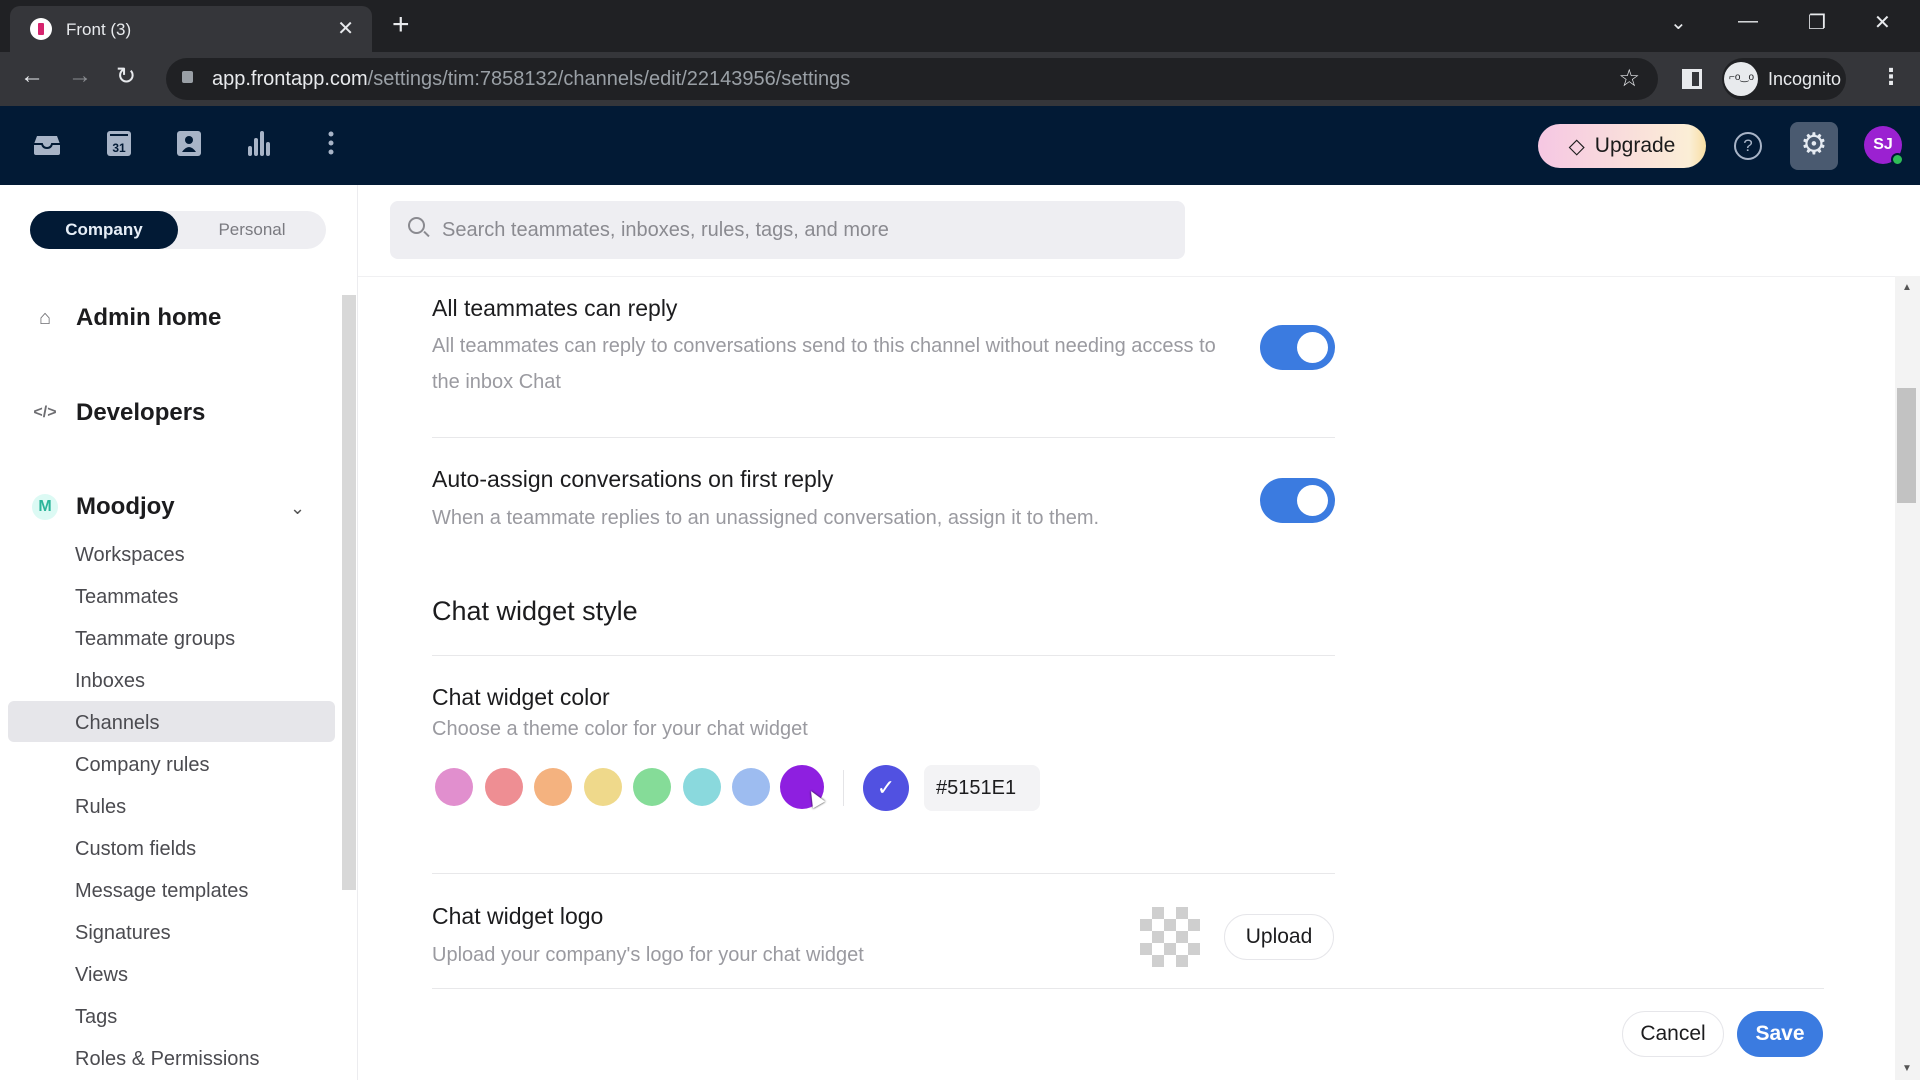  I want to click on main-scrollbar: ▲ ▼, so click(1907, 678).